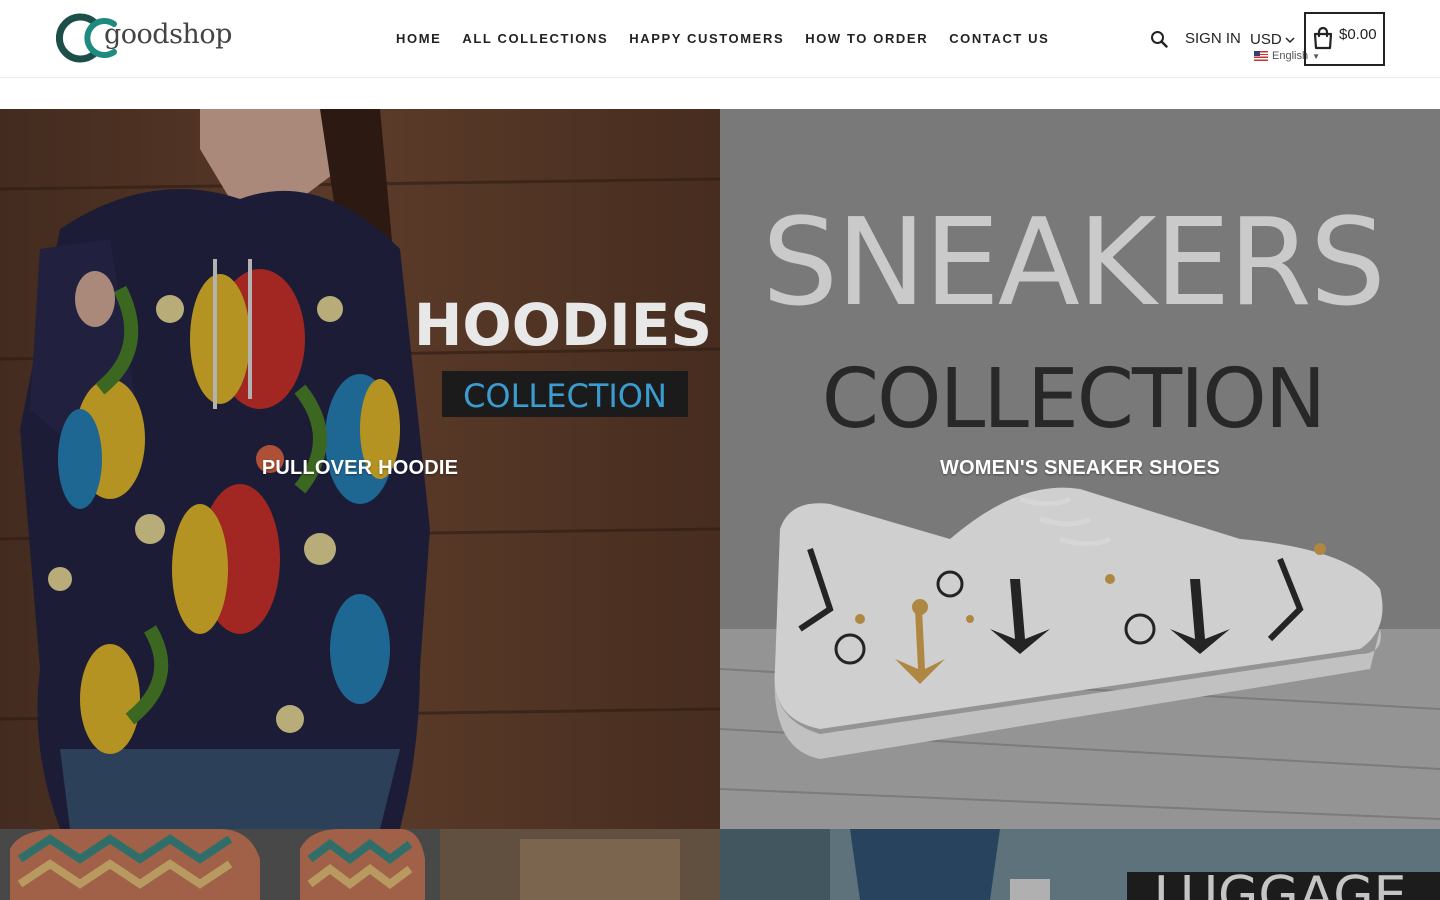 Image resolution: width=1440 pixels, height=900 pixels. I want to click on currency-selector: USD, so click(1272, 39).